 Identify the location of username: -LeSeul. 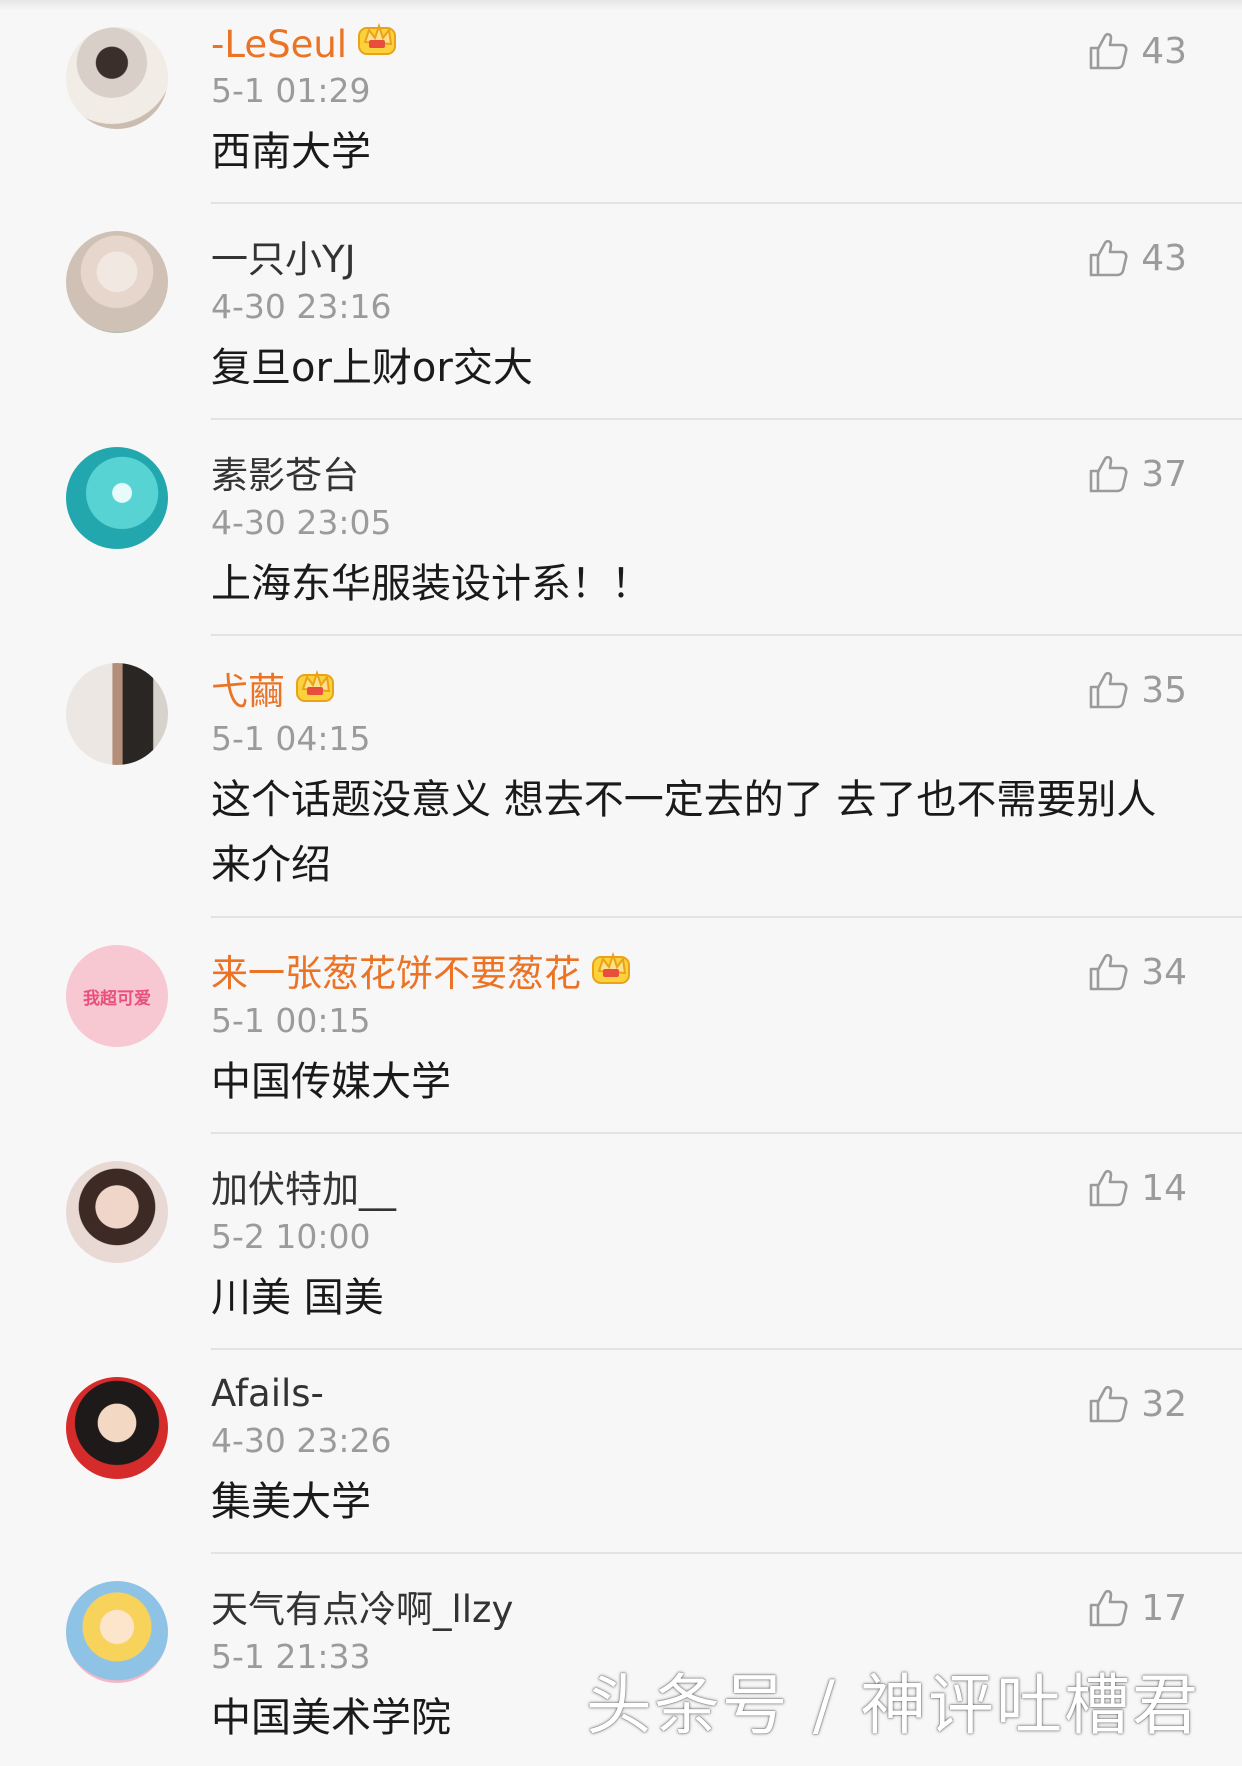
(305, 46).